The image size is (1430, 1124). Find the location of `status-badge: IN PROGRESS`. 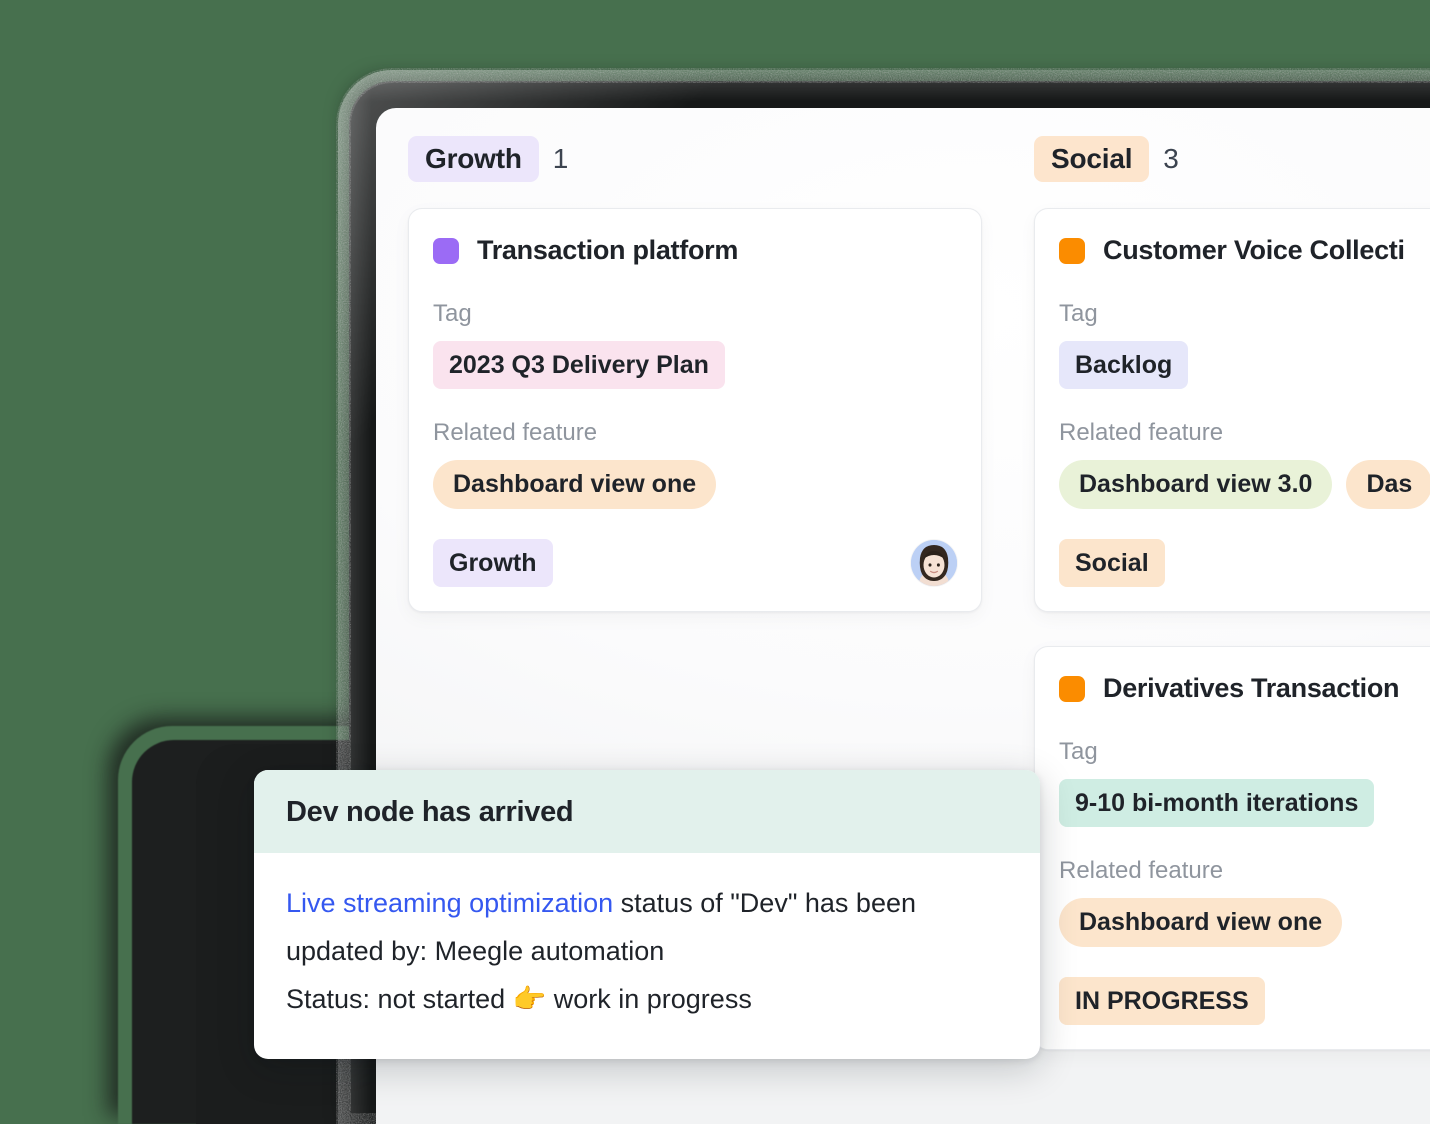

status-badge: IN PROGRESS is located at coordinates (1162, 1001).